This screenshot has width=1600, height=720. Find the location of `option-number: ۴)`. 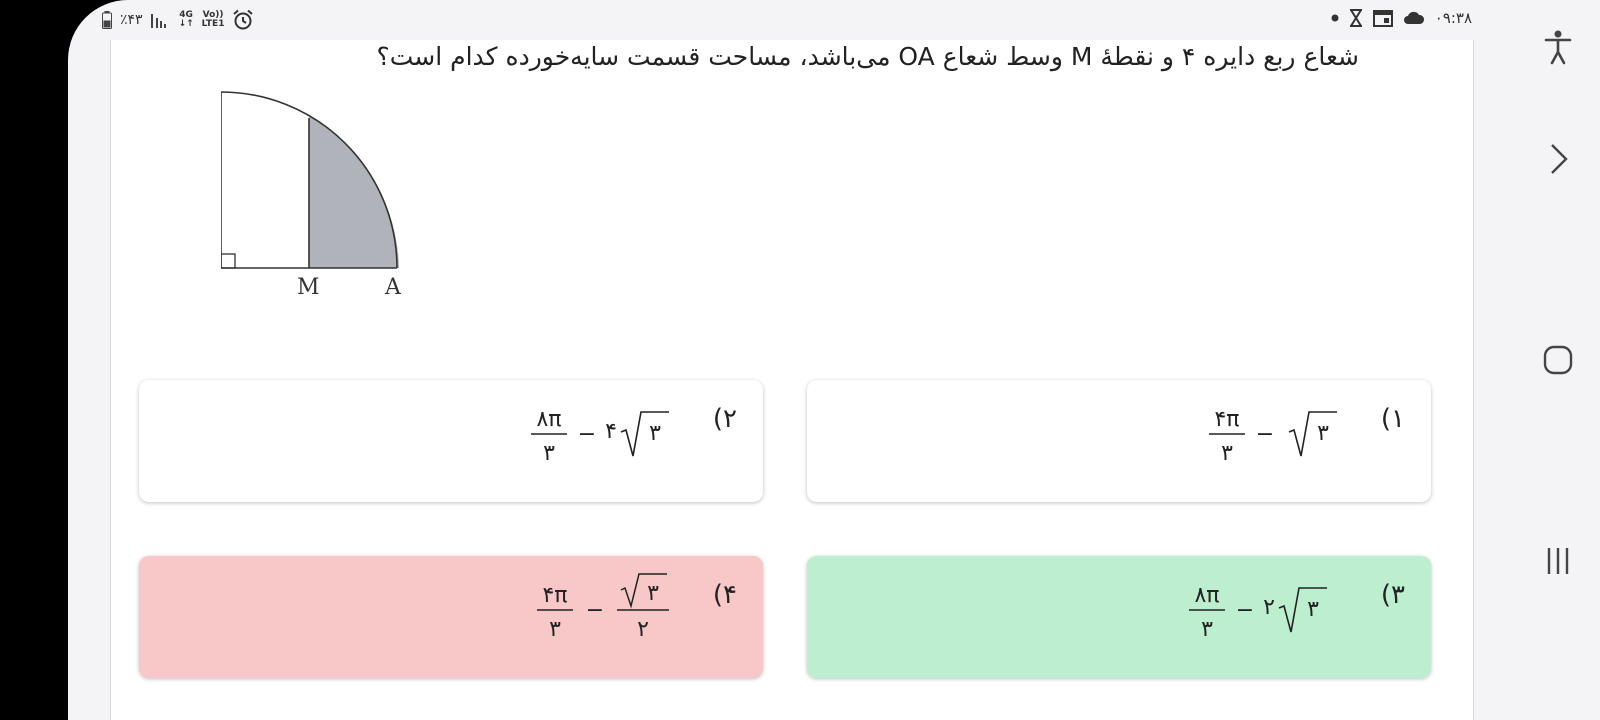

option-number: ۴) is located at coordinates (724, 595).